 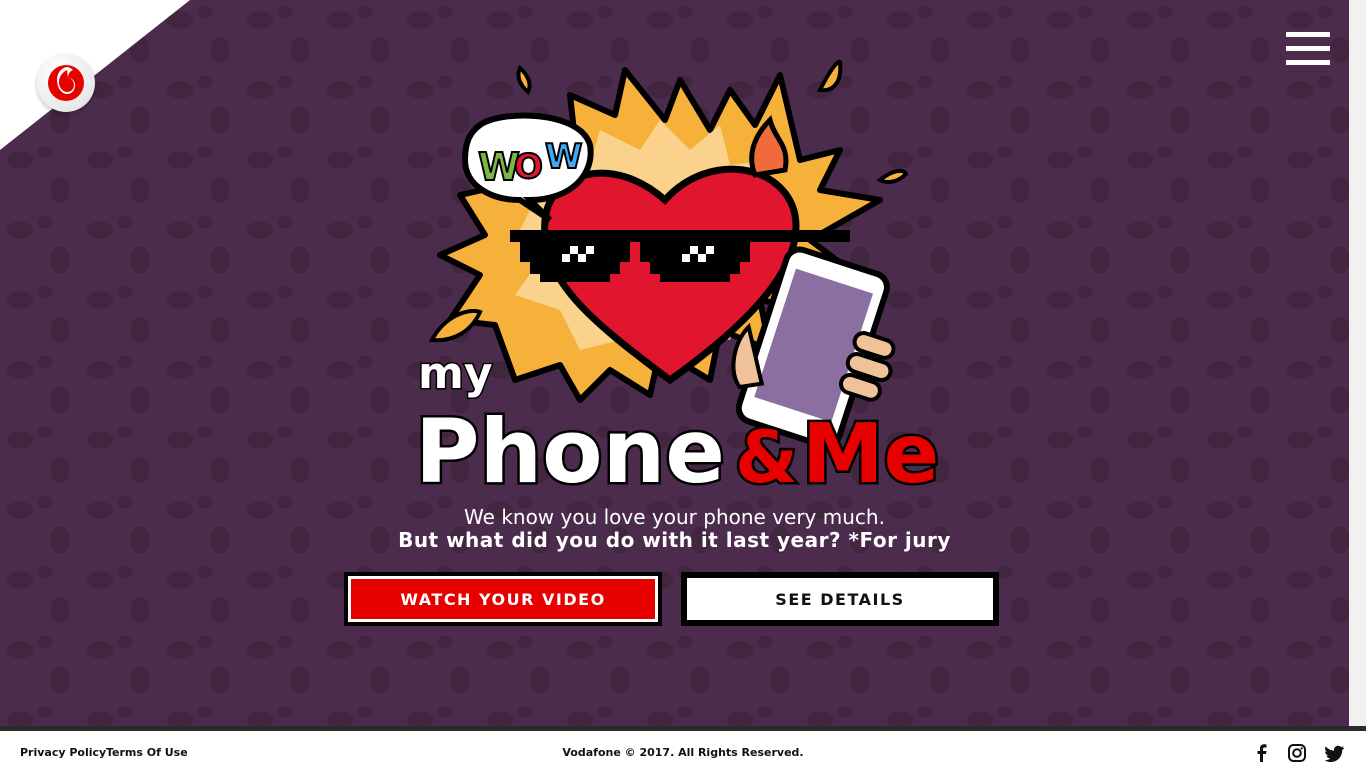 I want to click on title-ampersand: &, so click(x=766, y=455).